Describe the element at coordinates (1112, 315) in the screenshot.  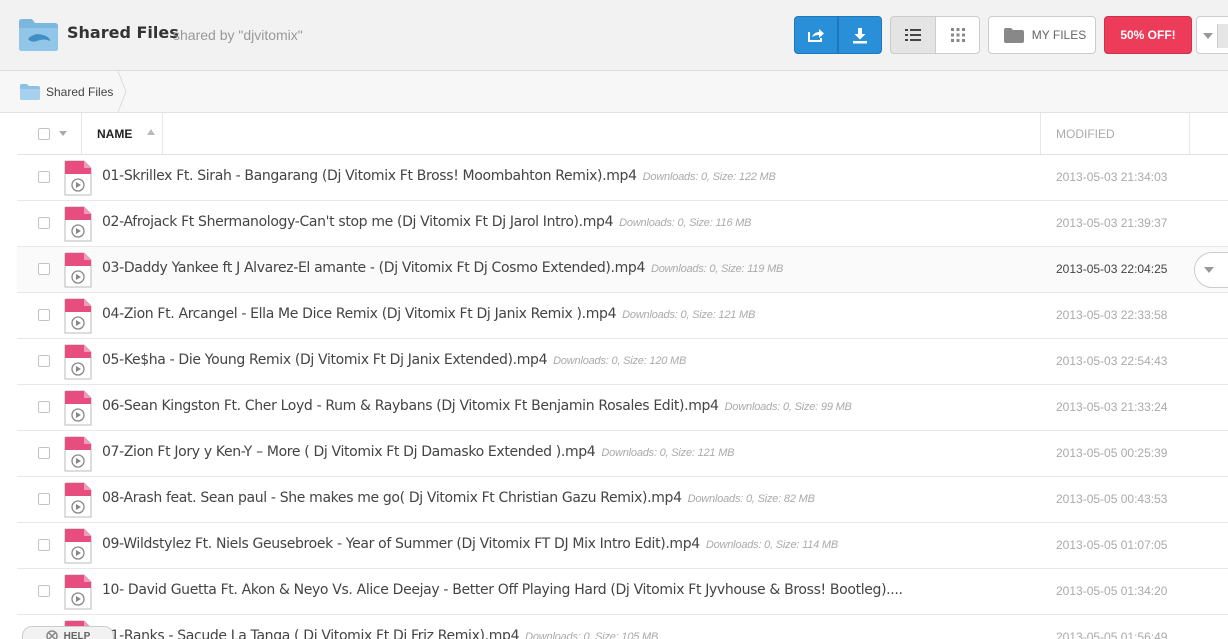
I see `modified-date: 2013-05-03 22:33:58` at that location.